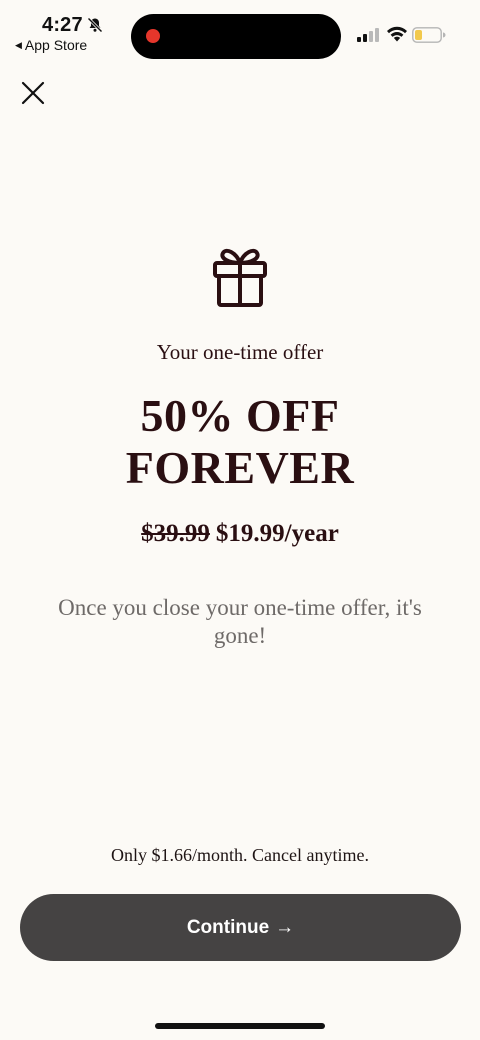  I want to click on price-line: $39.99 $19.99/year, so click(240, 534).